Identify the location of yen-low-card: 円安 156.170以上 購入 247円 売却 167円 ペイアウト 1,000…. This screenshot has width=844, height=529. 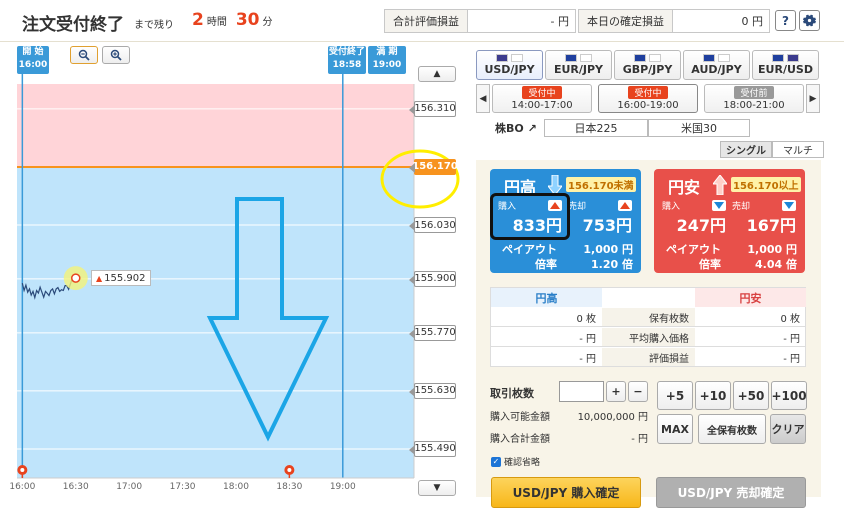
(729, 221).